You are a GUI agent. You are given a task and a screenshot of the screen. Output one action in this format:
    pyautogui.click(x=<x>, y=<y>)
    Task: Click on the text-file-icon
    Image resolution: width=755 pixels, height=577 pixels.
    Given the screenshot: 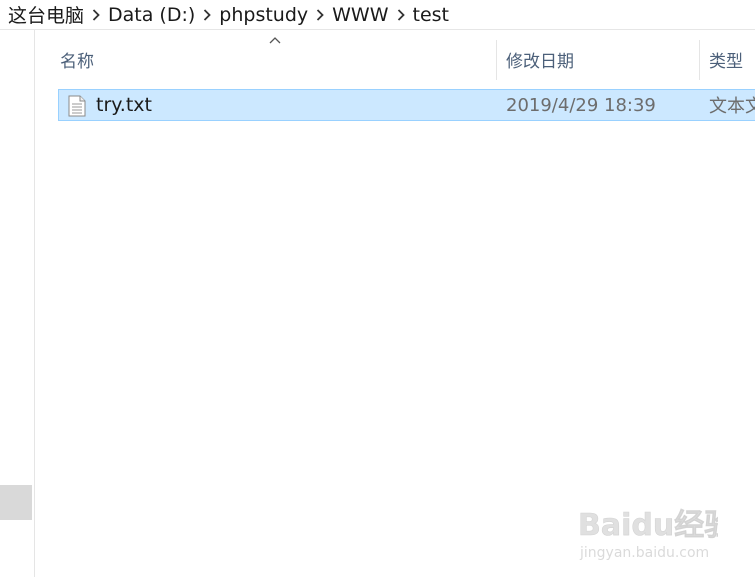 What is the action you would take?
    pyautogui.click(x=77, y=106)
    